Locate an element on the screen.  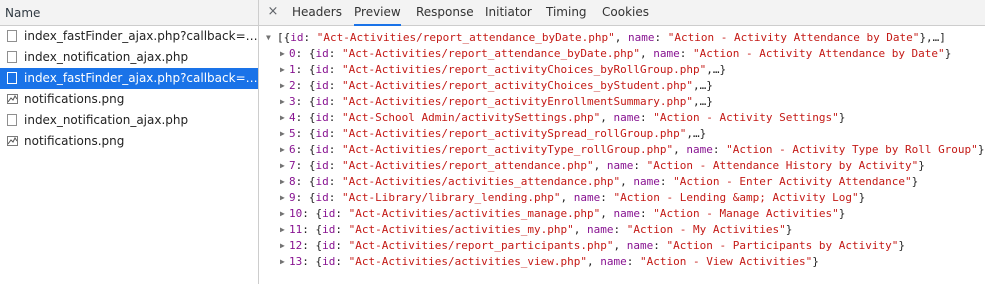
tab-headers: Headers is located at coordinates (317, 12).